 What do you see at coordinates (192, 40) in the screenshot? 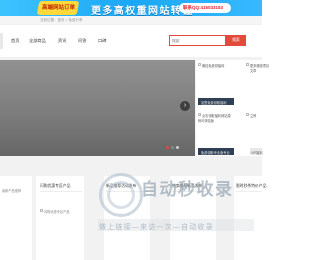
I see `search-input` at bounding box center [192, 40].